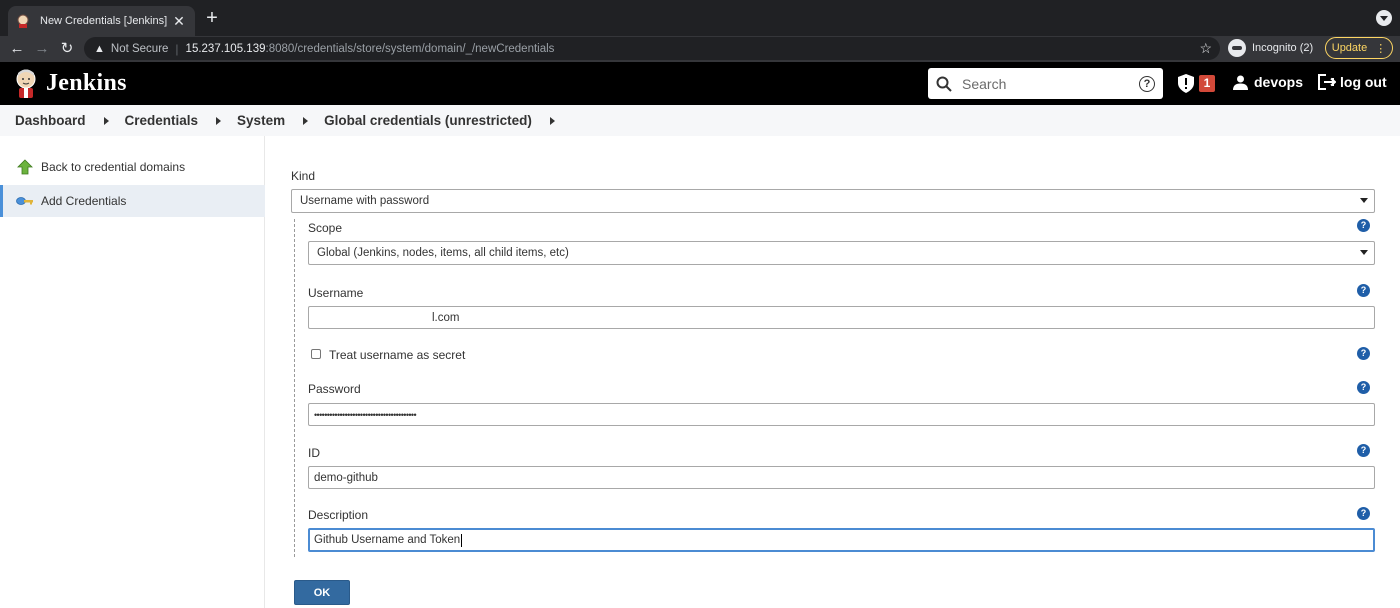 Image resolution: width=1400 pixels, height=608 pixels. What do you see at coordinates (26, 83) in the screenshot?
I see `jenkins-logo-icon` at bounding box center [26, 83].